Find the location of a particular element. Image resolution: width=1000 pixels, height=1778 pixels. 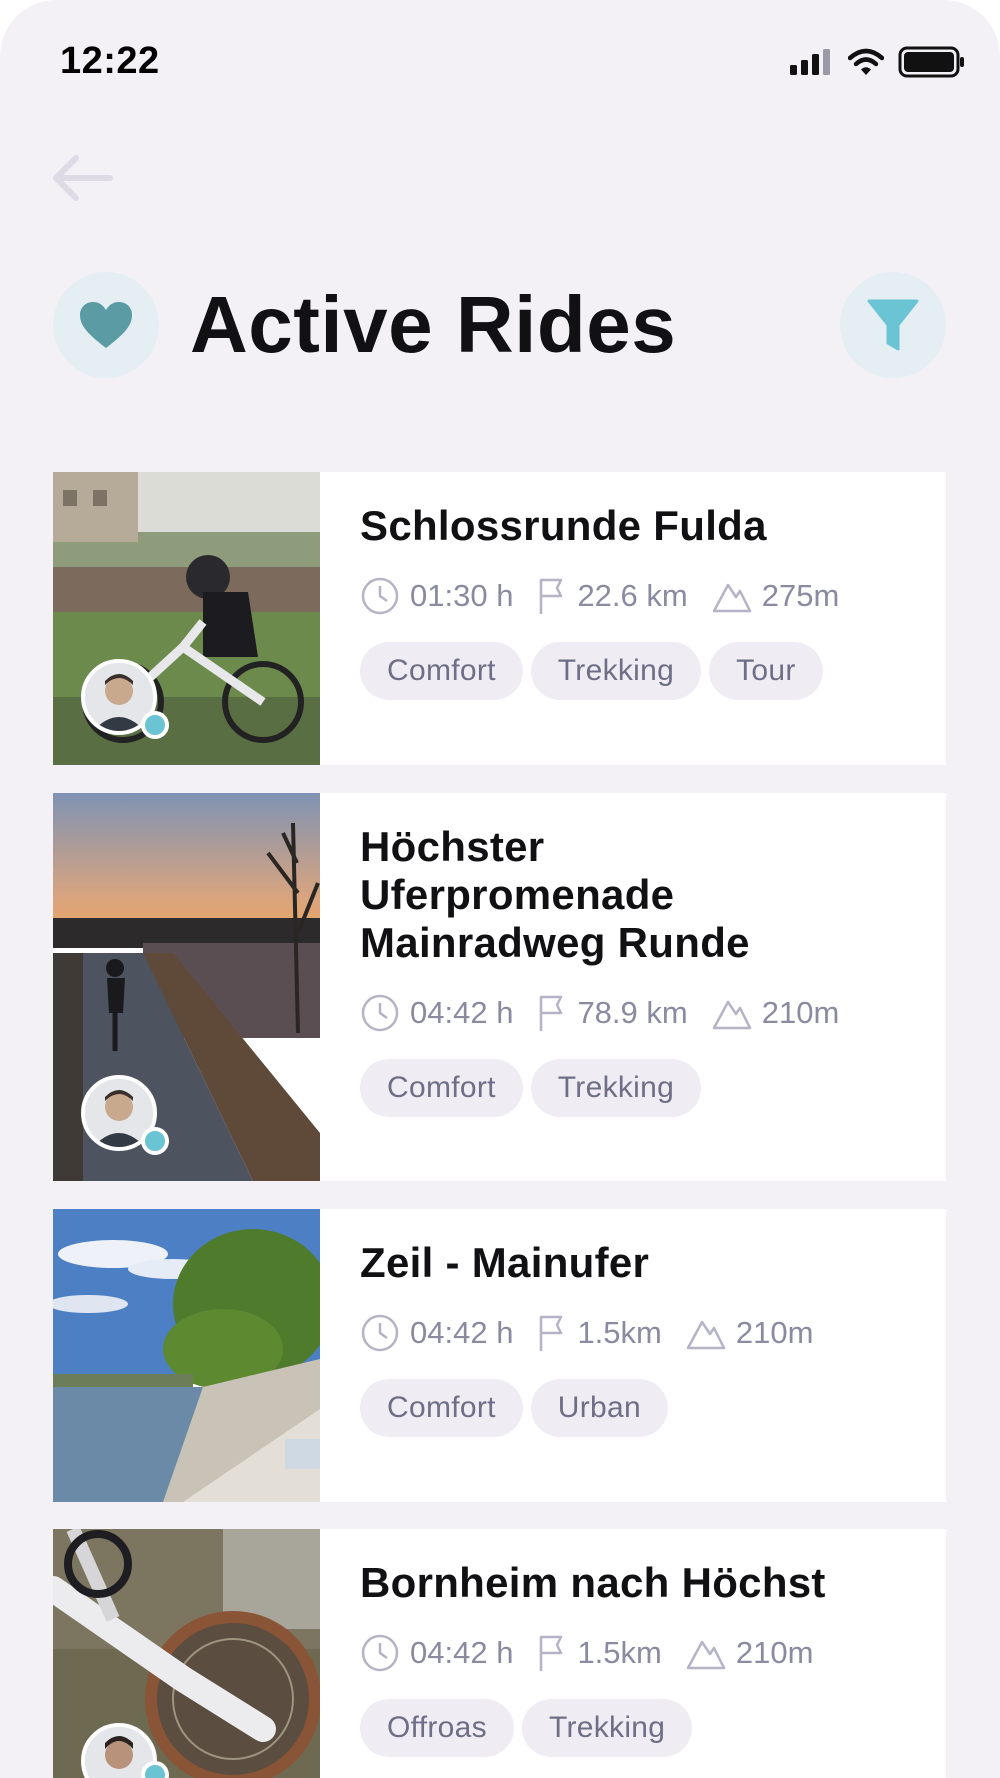

ride-stats: 01:30 h 22.6 km 275m is located at coordinates (653, 596).